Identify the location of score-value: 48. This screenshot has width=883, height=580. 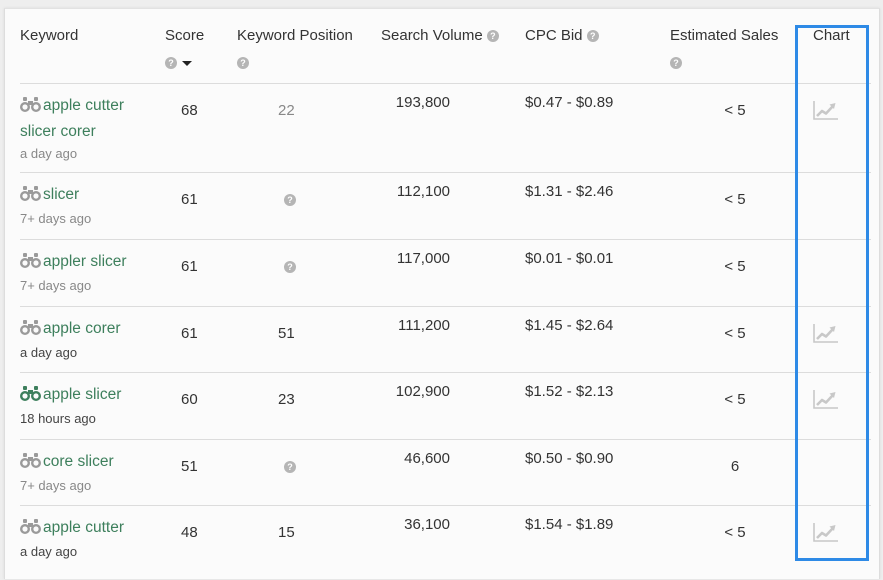
(189, 532).